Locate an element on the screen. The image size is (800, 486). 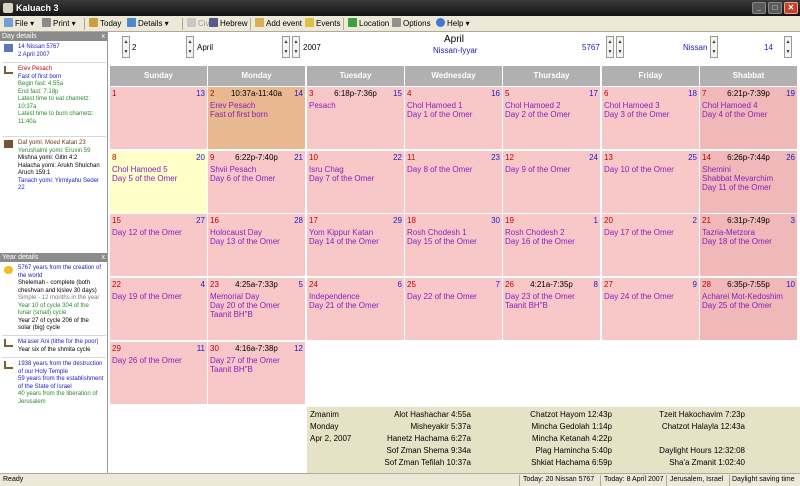
maximize-button: □ is located at coordinates (775, 8).